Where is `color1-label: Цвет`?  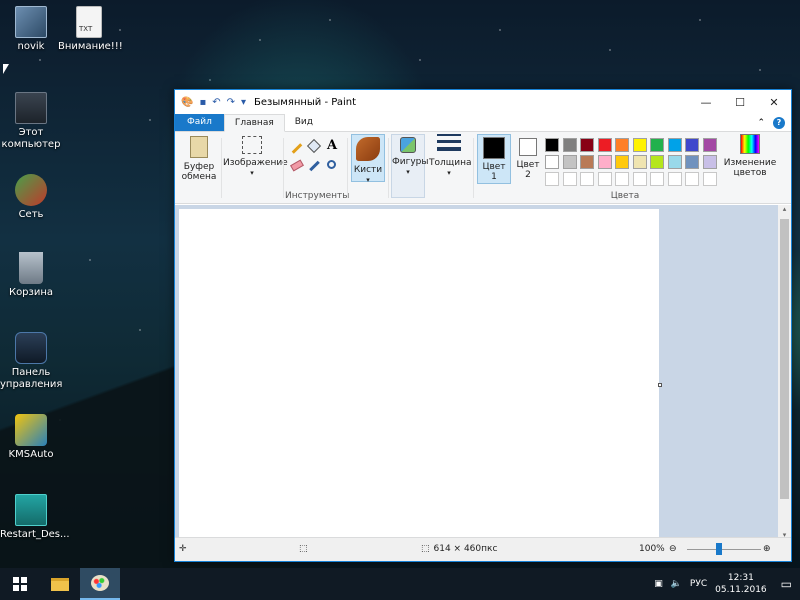 color1-label: Цвет is located at coordinates (494, 167).